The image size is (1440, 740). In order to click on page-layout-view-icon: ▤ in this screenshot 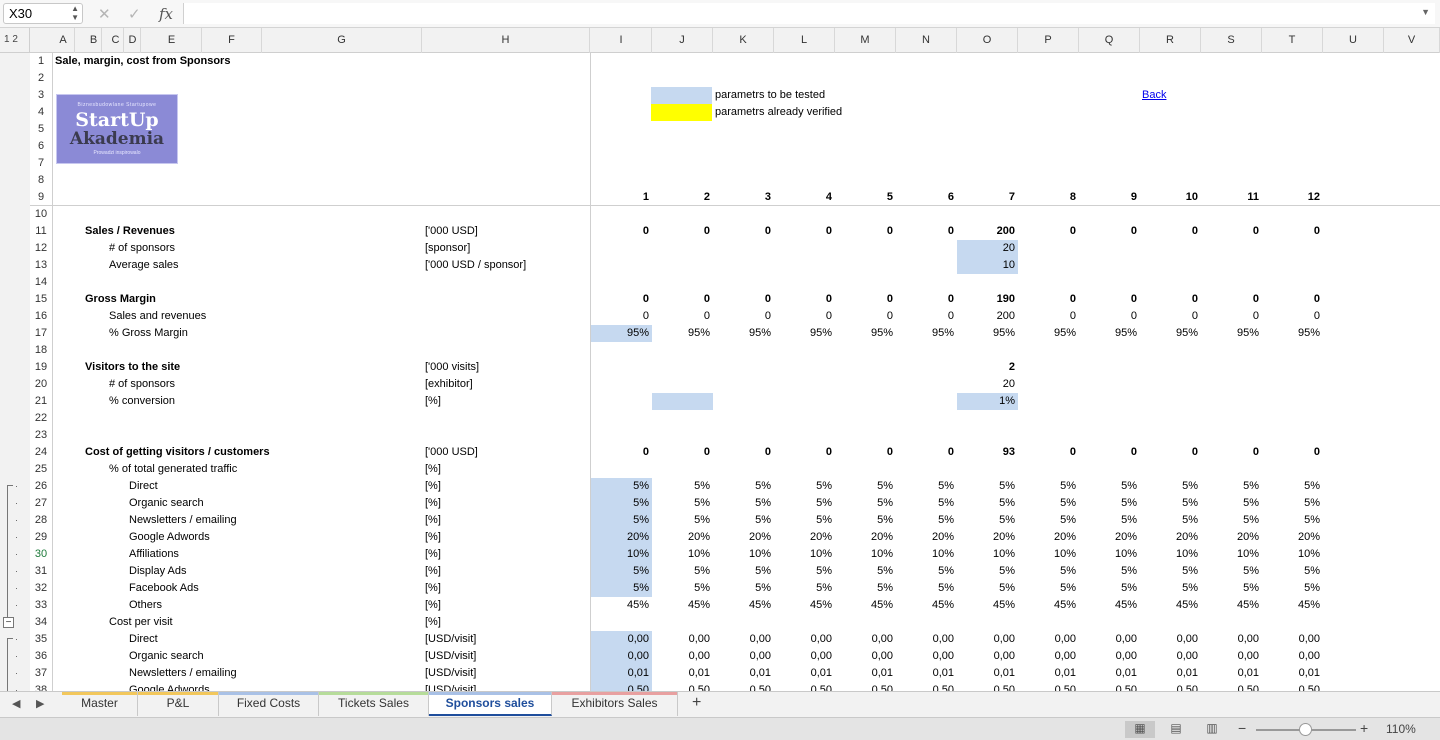, I will do `click(1176, 729)`.